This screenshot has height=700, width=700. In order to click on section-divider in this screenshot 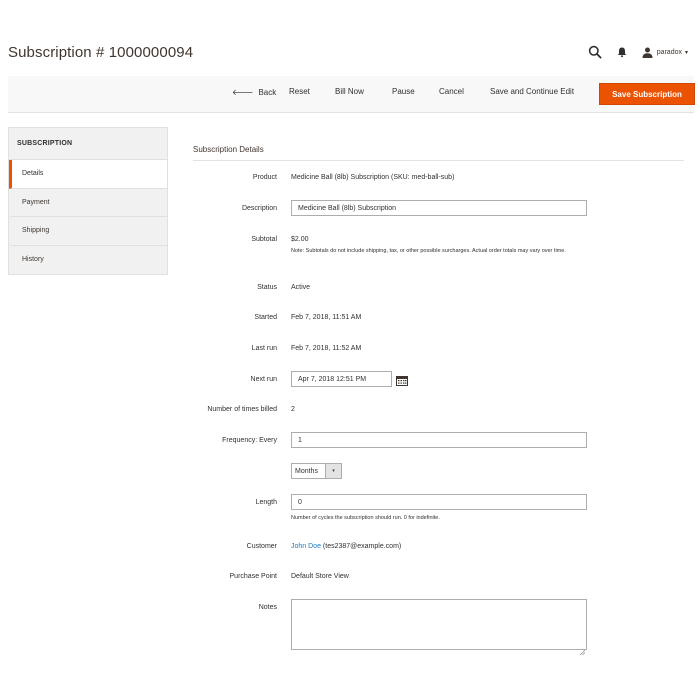, I will do `click(438, 160)`.